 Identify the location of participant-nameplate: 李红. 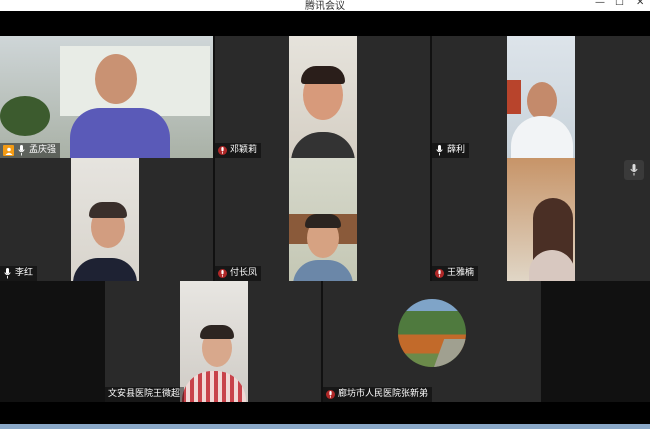
(19, 273).